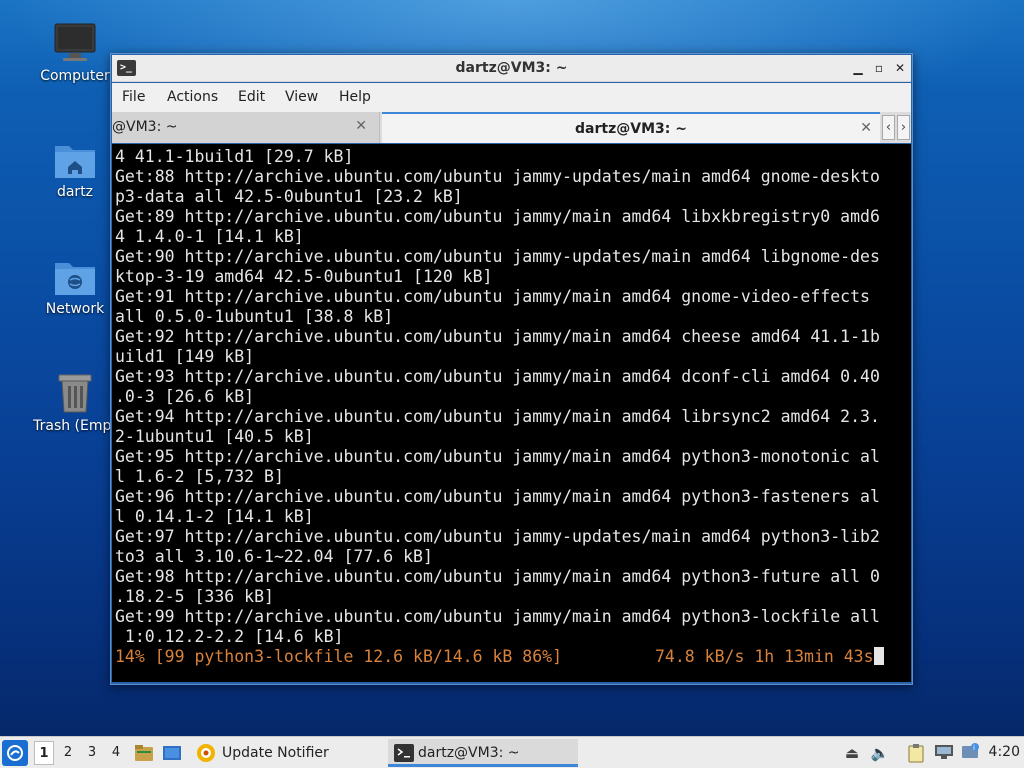 This screenshot has width=1024, height=768. What do you see at coordinates (75, 162) in the screenshot?
I see `home-folder-icon` at bounding box center [75, 162].